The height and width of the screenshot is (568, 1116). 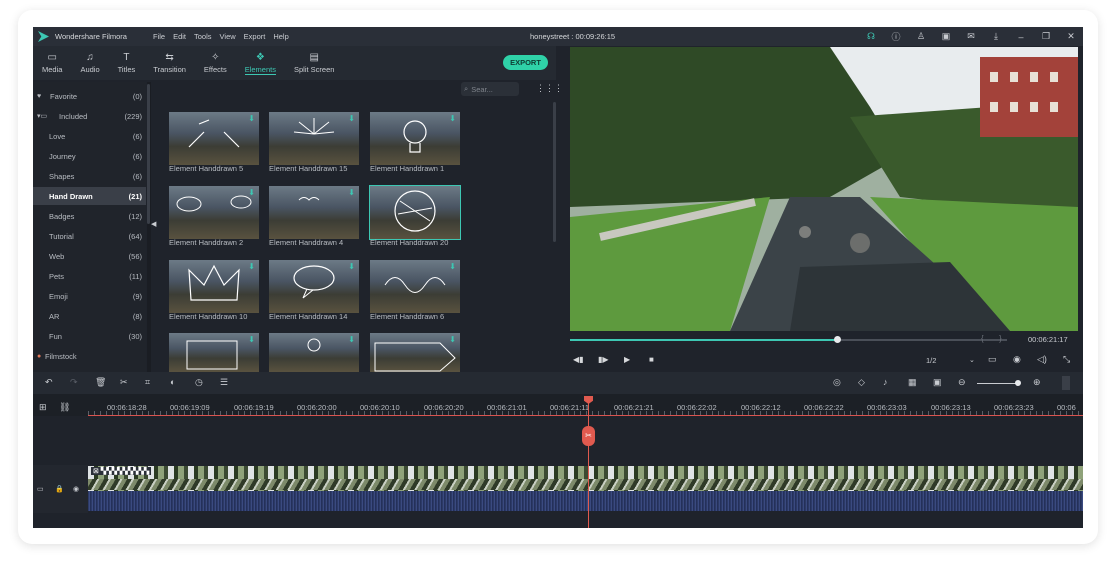 I want to click on mail-icon: ✉, so click(x=971, y=36).